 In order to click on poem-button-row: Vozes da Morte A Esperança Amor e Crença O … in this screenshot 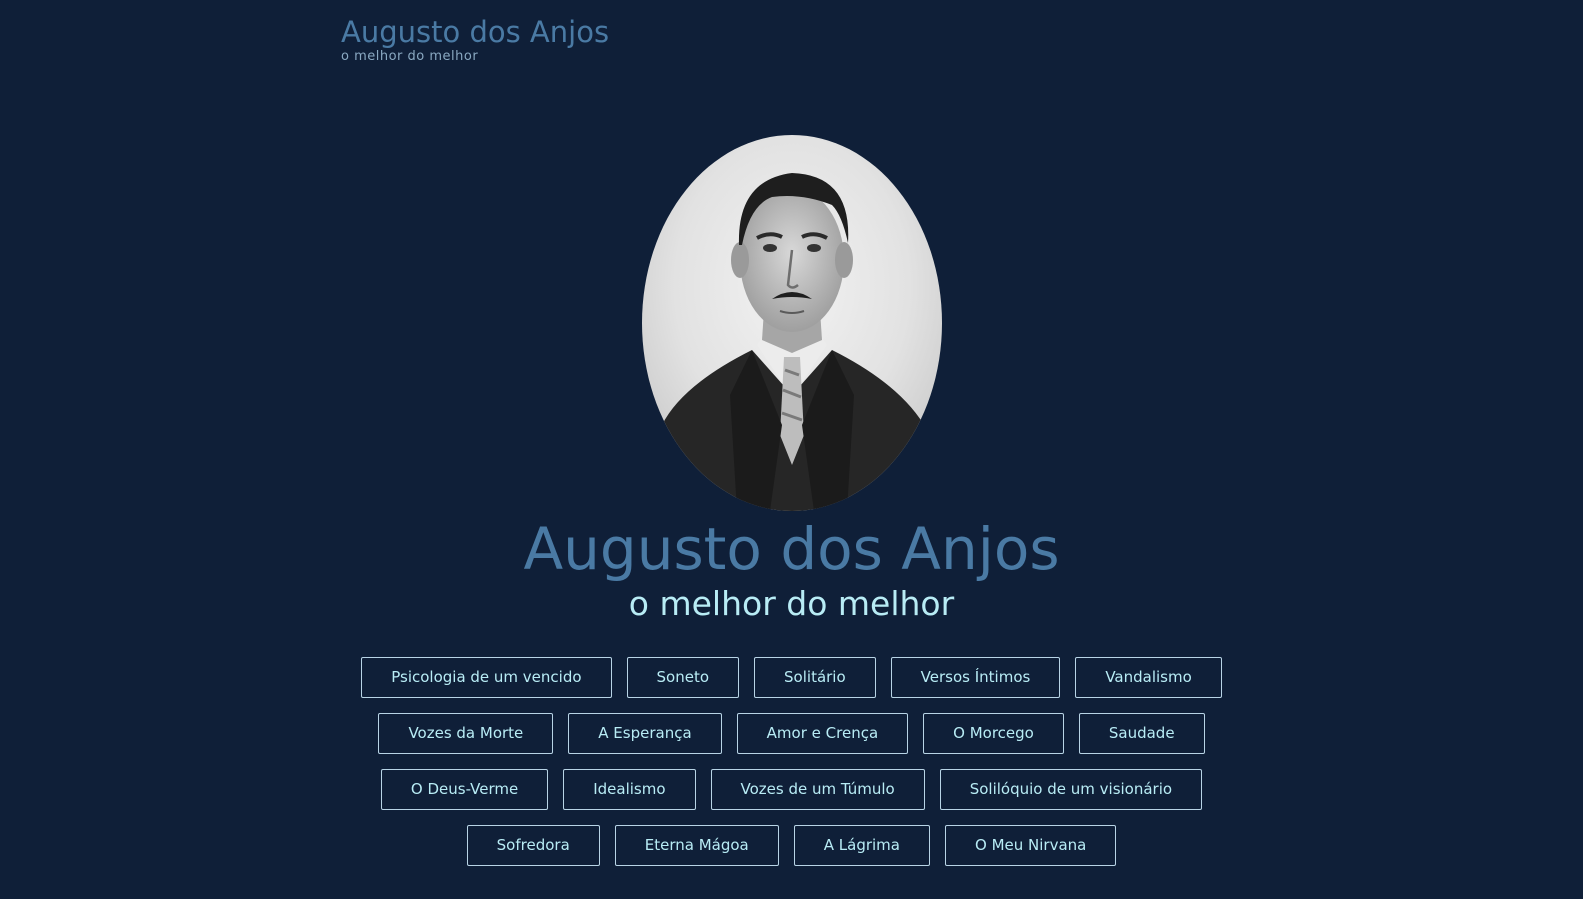, I will do `click(791, 733)`.